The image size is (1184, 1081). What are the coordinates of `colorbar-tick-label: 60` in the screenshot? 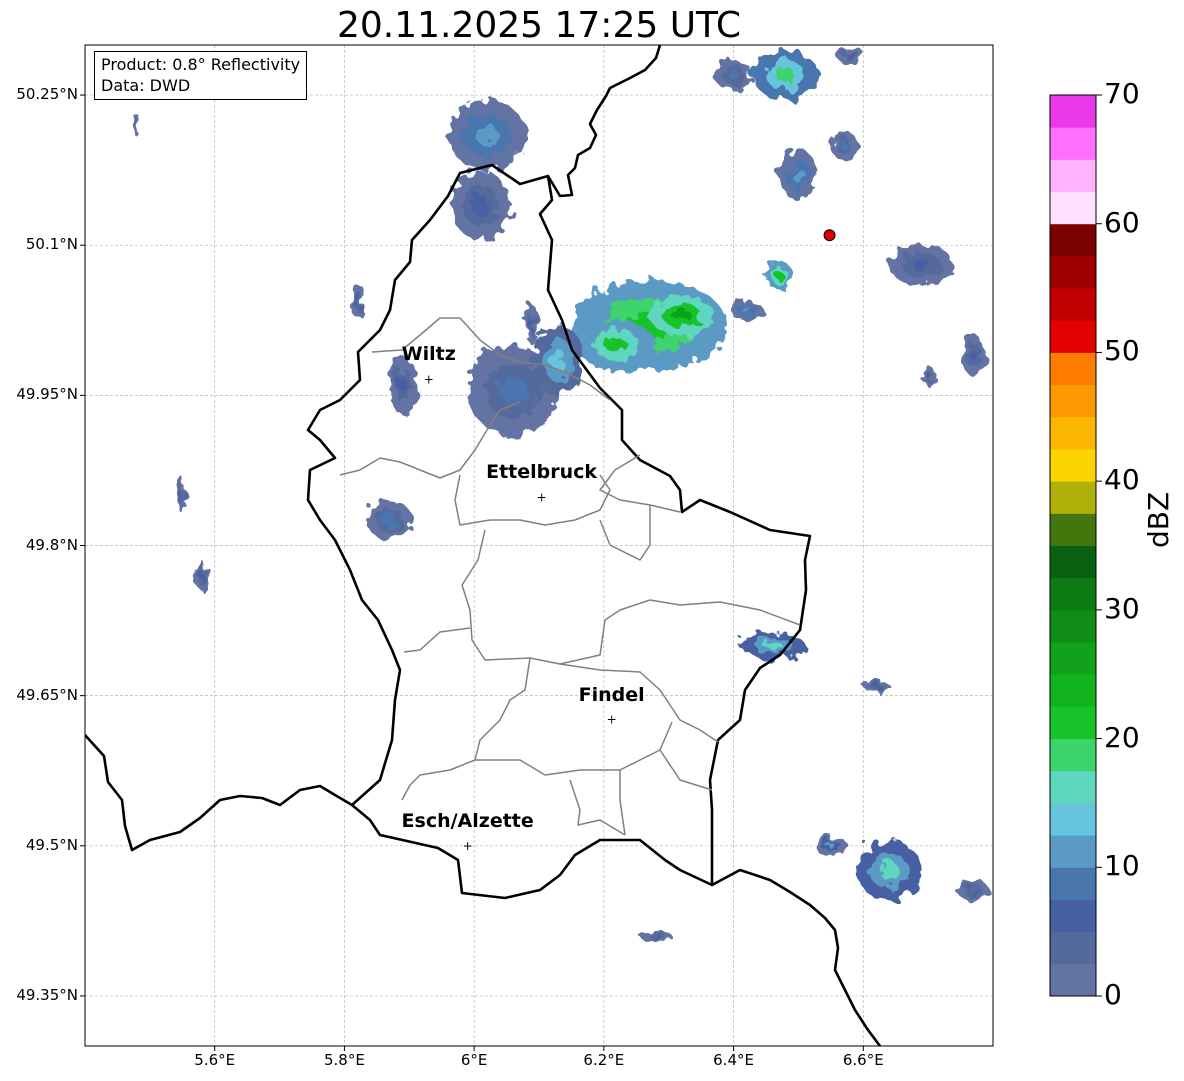 It's located at (1122, 222).